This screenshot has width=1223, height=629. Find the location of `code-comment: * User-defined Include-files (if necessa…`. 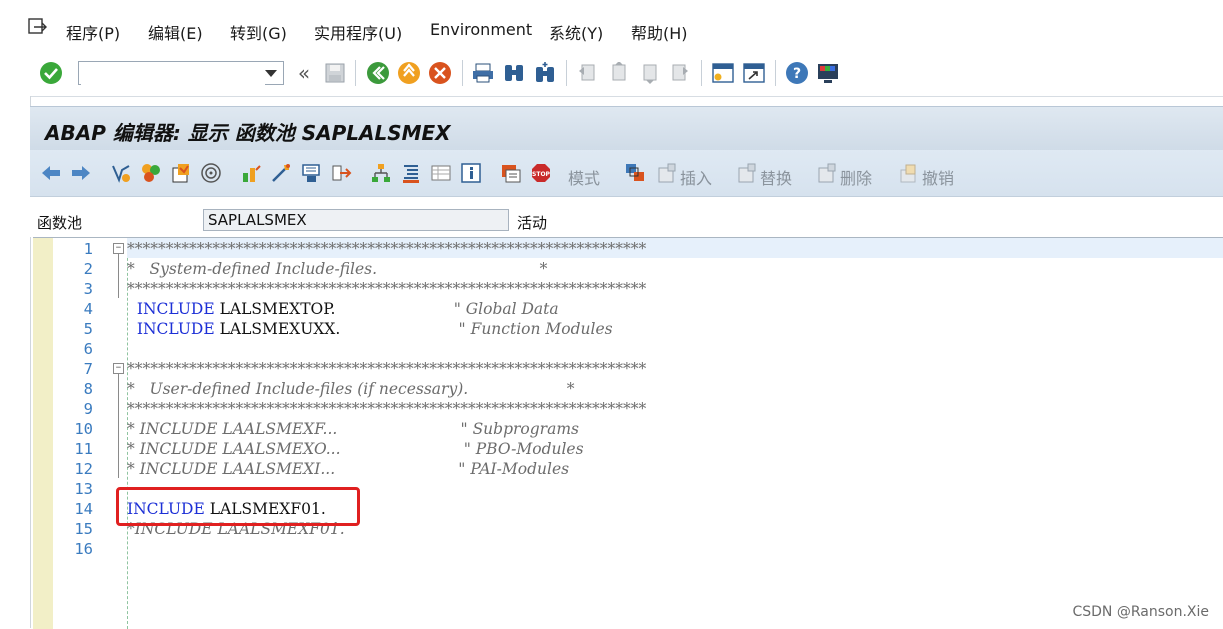

code-comment: * User-defined Include-files (if necessa… is located at coordinates (351, 389).